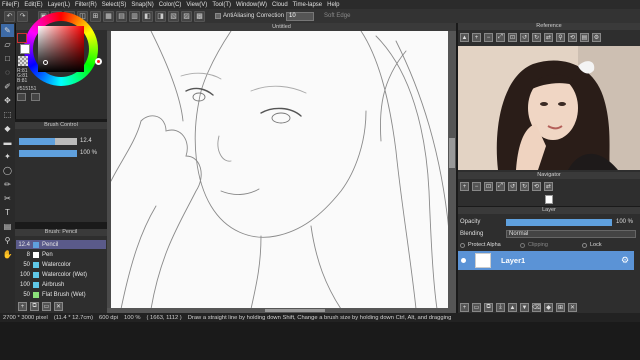  What do you see at coordinates (114, 5) in the screenshot?
I see `menu-select: Select(S)` at bounding box center [114, 5].